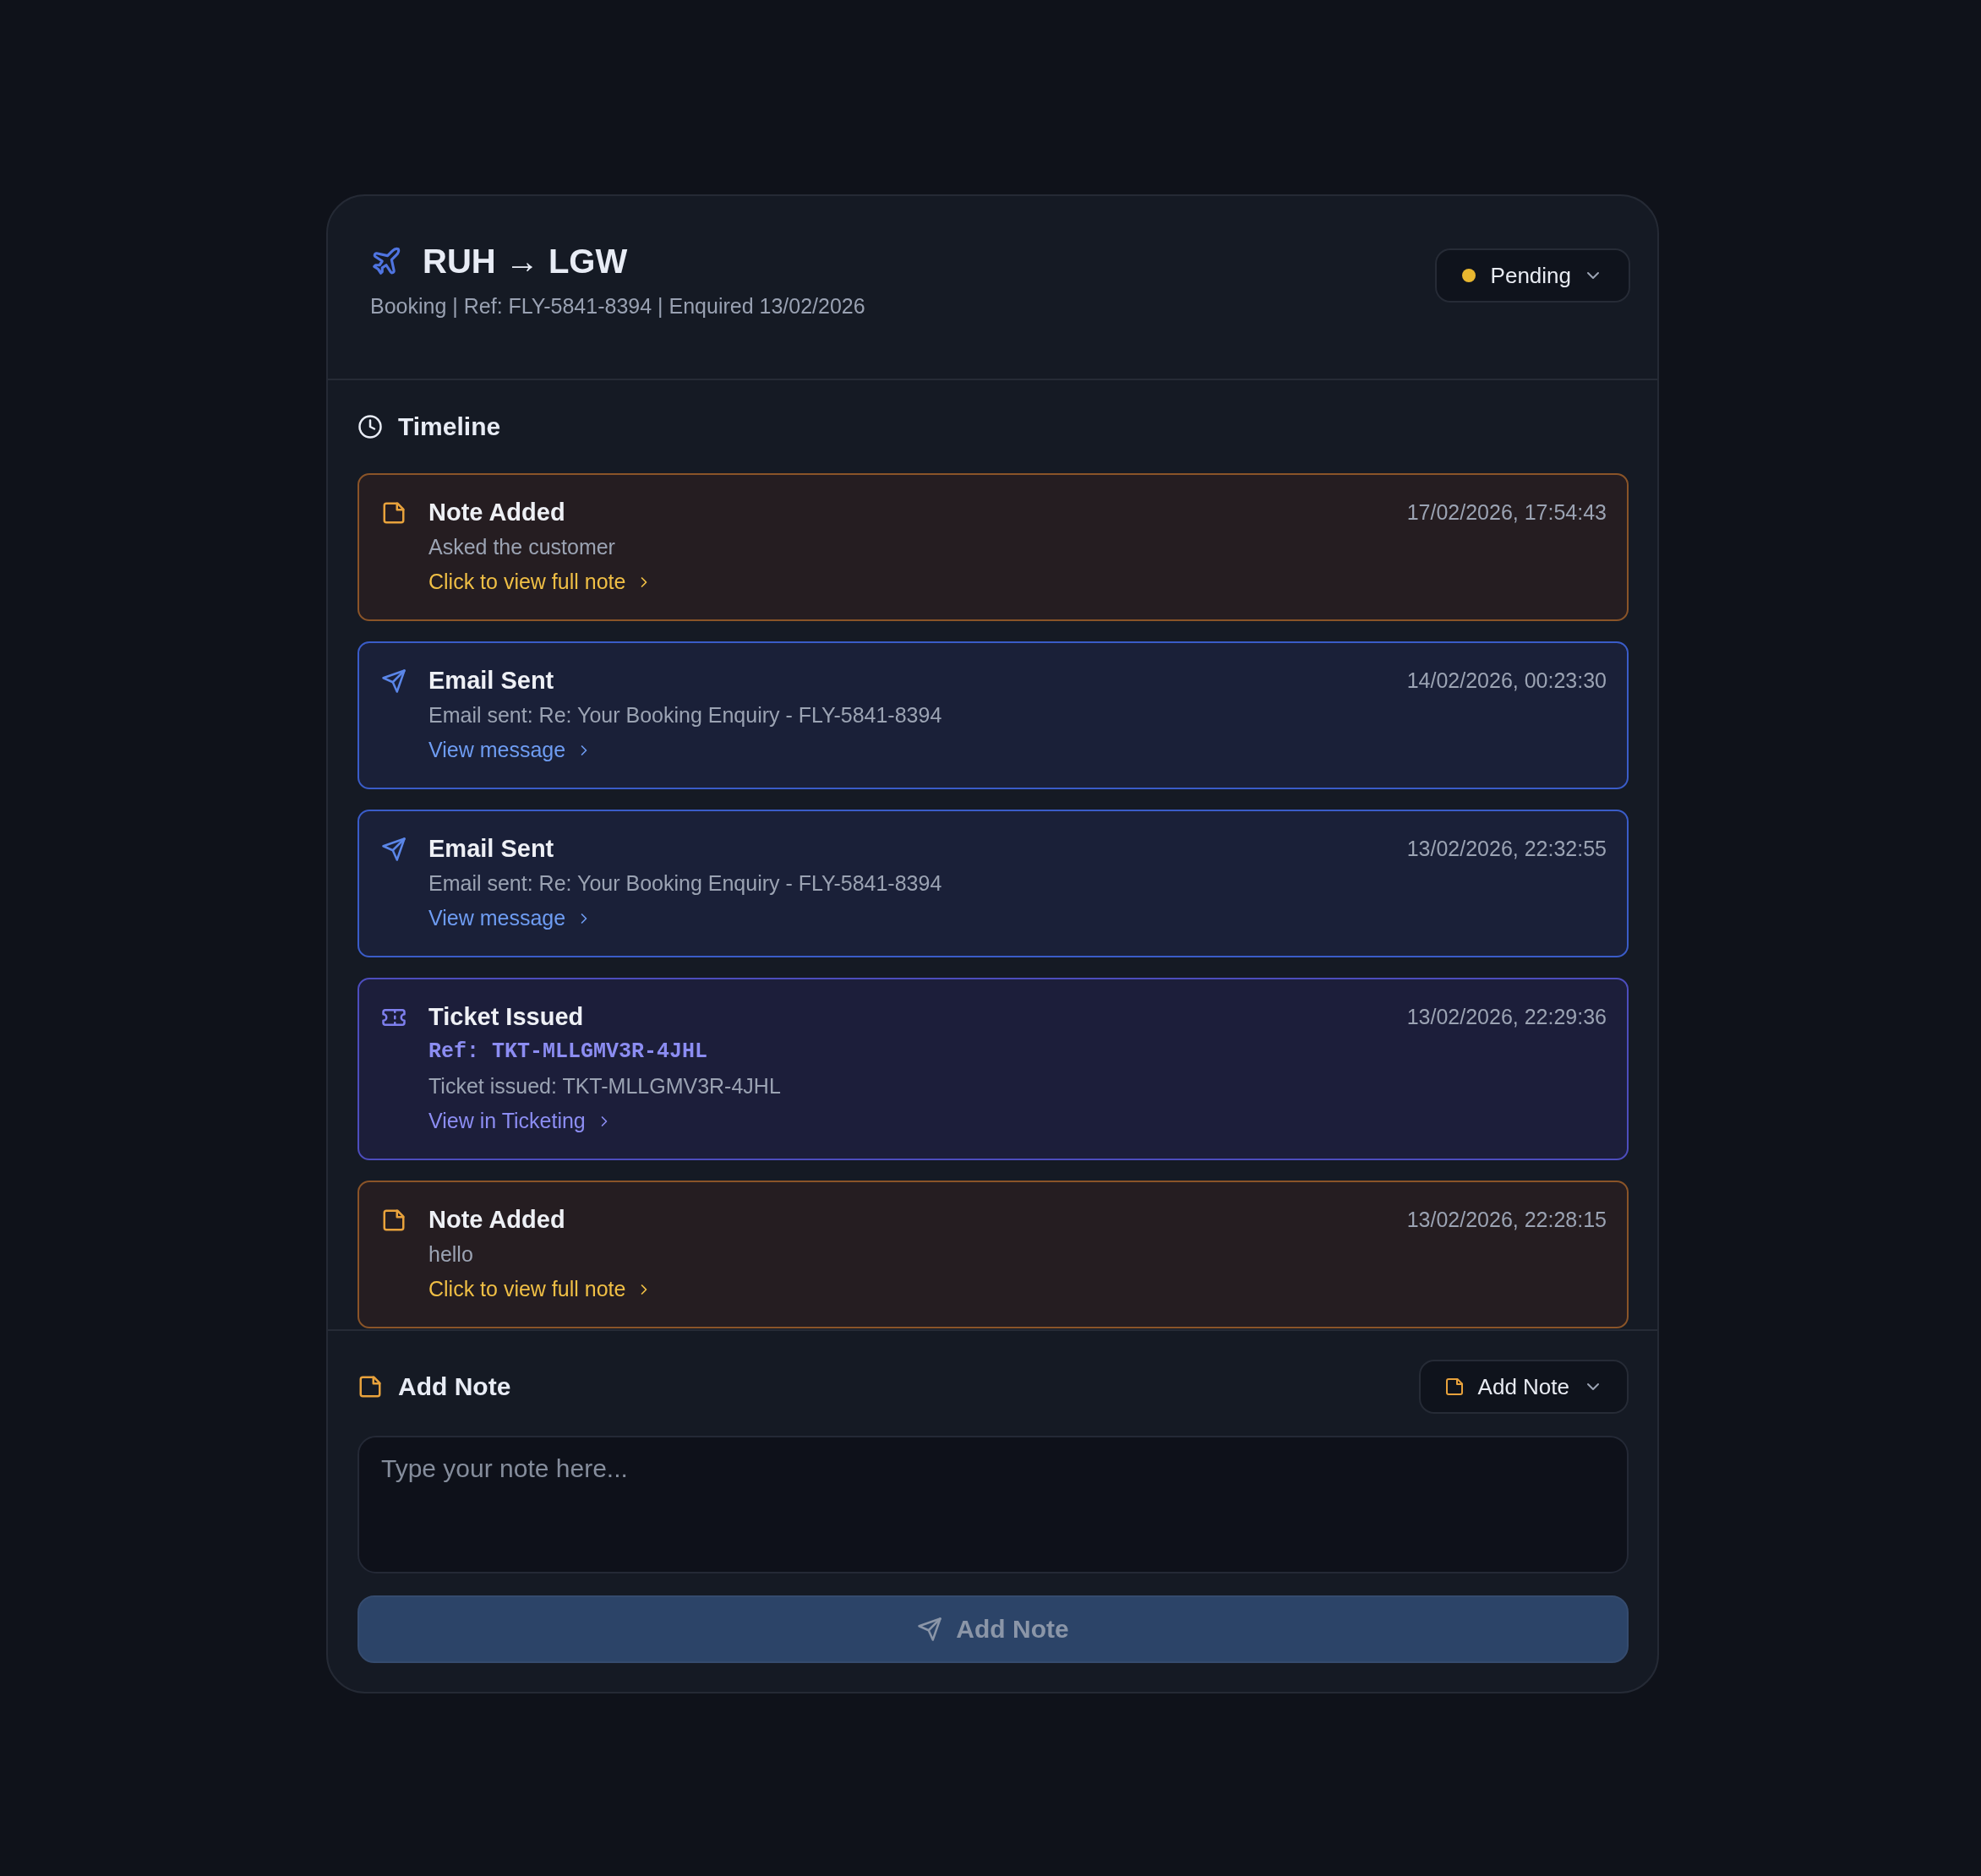 The image size is (1981, 1876). What do you see at coordinates (1506, 849) in the screenshot?
I see `event-time: 13/02/2026, 22:32:55` at bounding box center [1506, 849].